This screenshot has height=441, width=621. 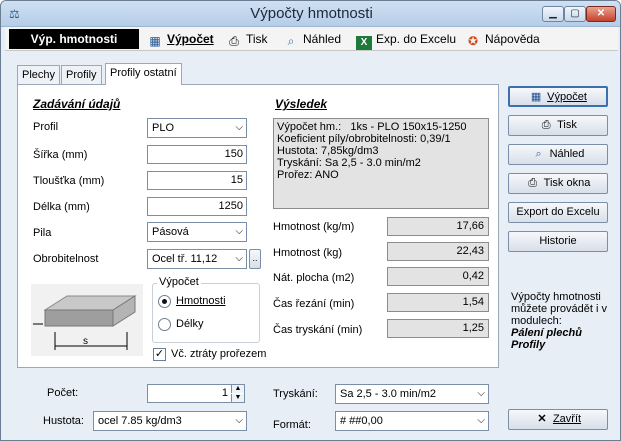 What do you see at coordinates (406, 40) in the screenshot?
I see `menu-export-excel: X Exp. do Excelu` at bounding box center [406, 40].